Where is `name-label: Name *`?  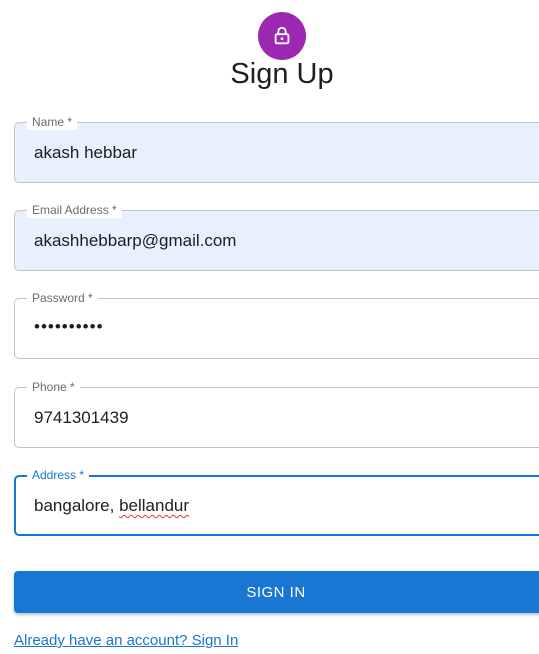
name-label: Name * is located at coordinates (52, 122).